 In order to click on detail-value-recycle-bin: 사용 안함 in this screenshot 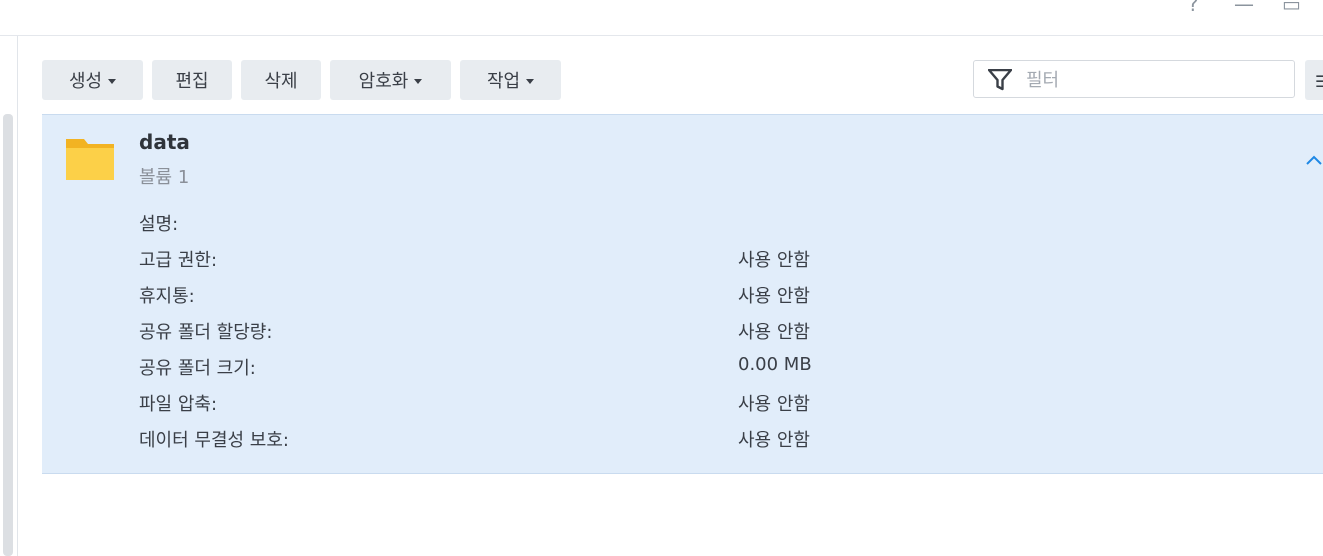, I will do `click(774, 296)`.